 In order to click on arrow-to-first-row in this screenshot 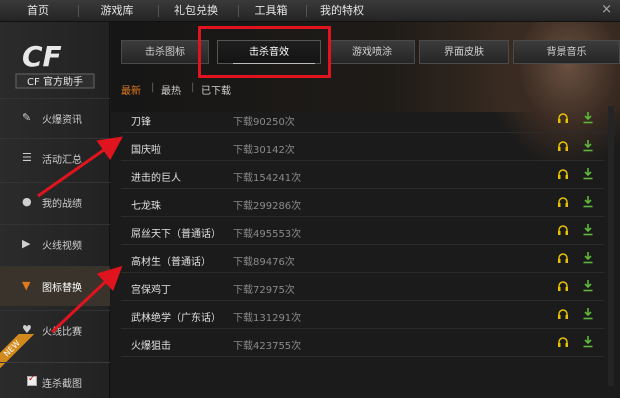, I will do `click(80, 167)`.